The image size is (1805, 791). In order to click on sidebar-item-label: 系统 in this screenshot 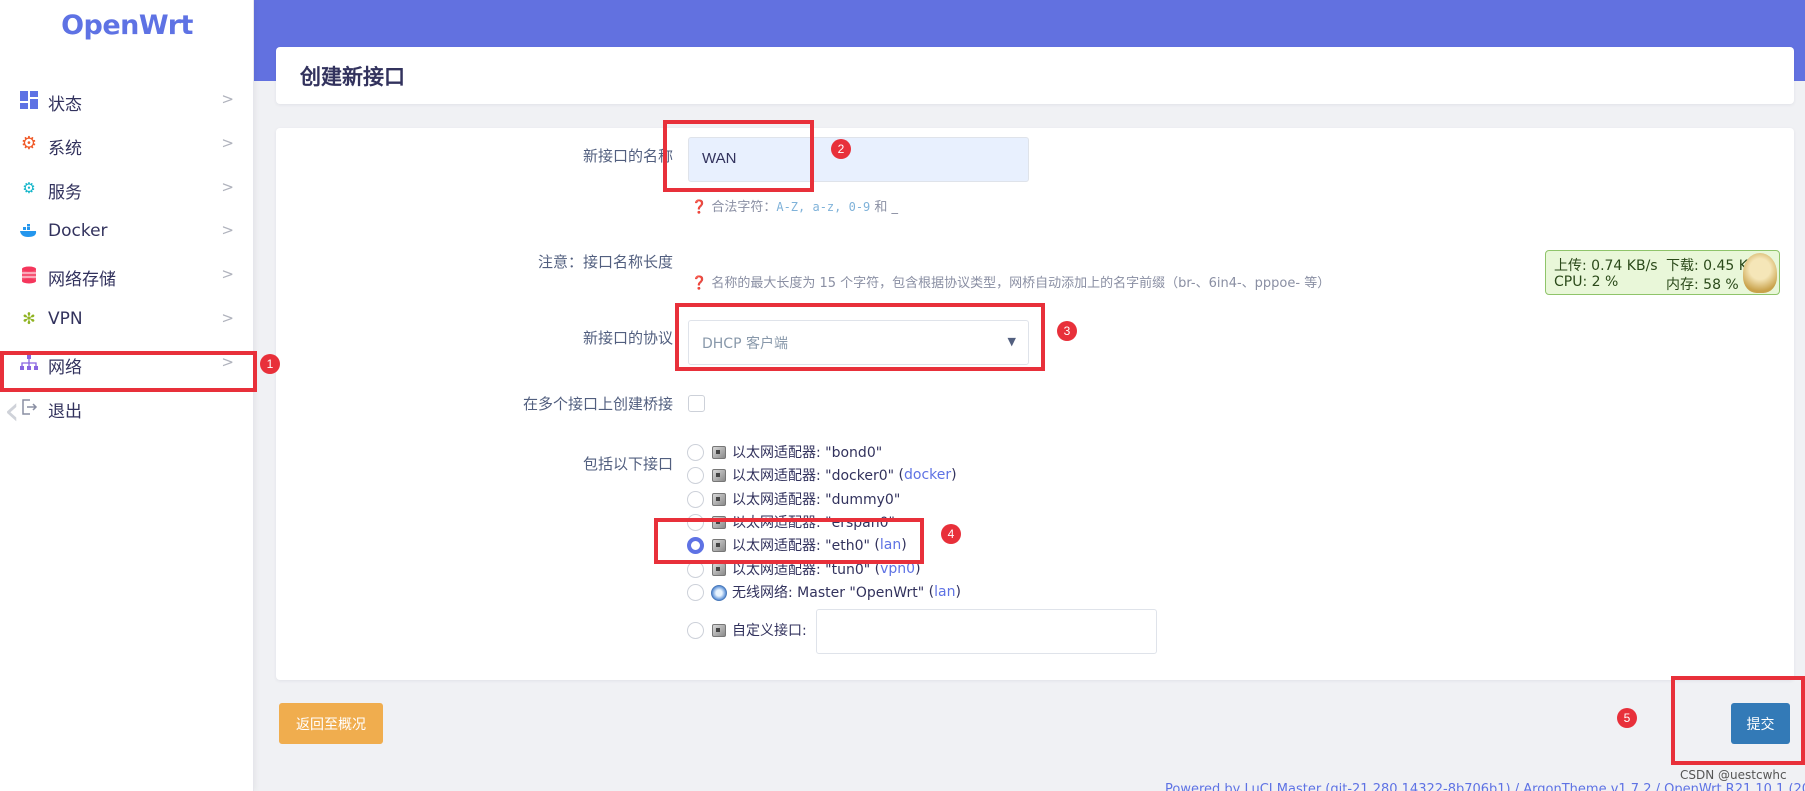, I will do `click(65, 149)`.